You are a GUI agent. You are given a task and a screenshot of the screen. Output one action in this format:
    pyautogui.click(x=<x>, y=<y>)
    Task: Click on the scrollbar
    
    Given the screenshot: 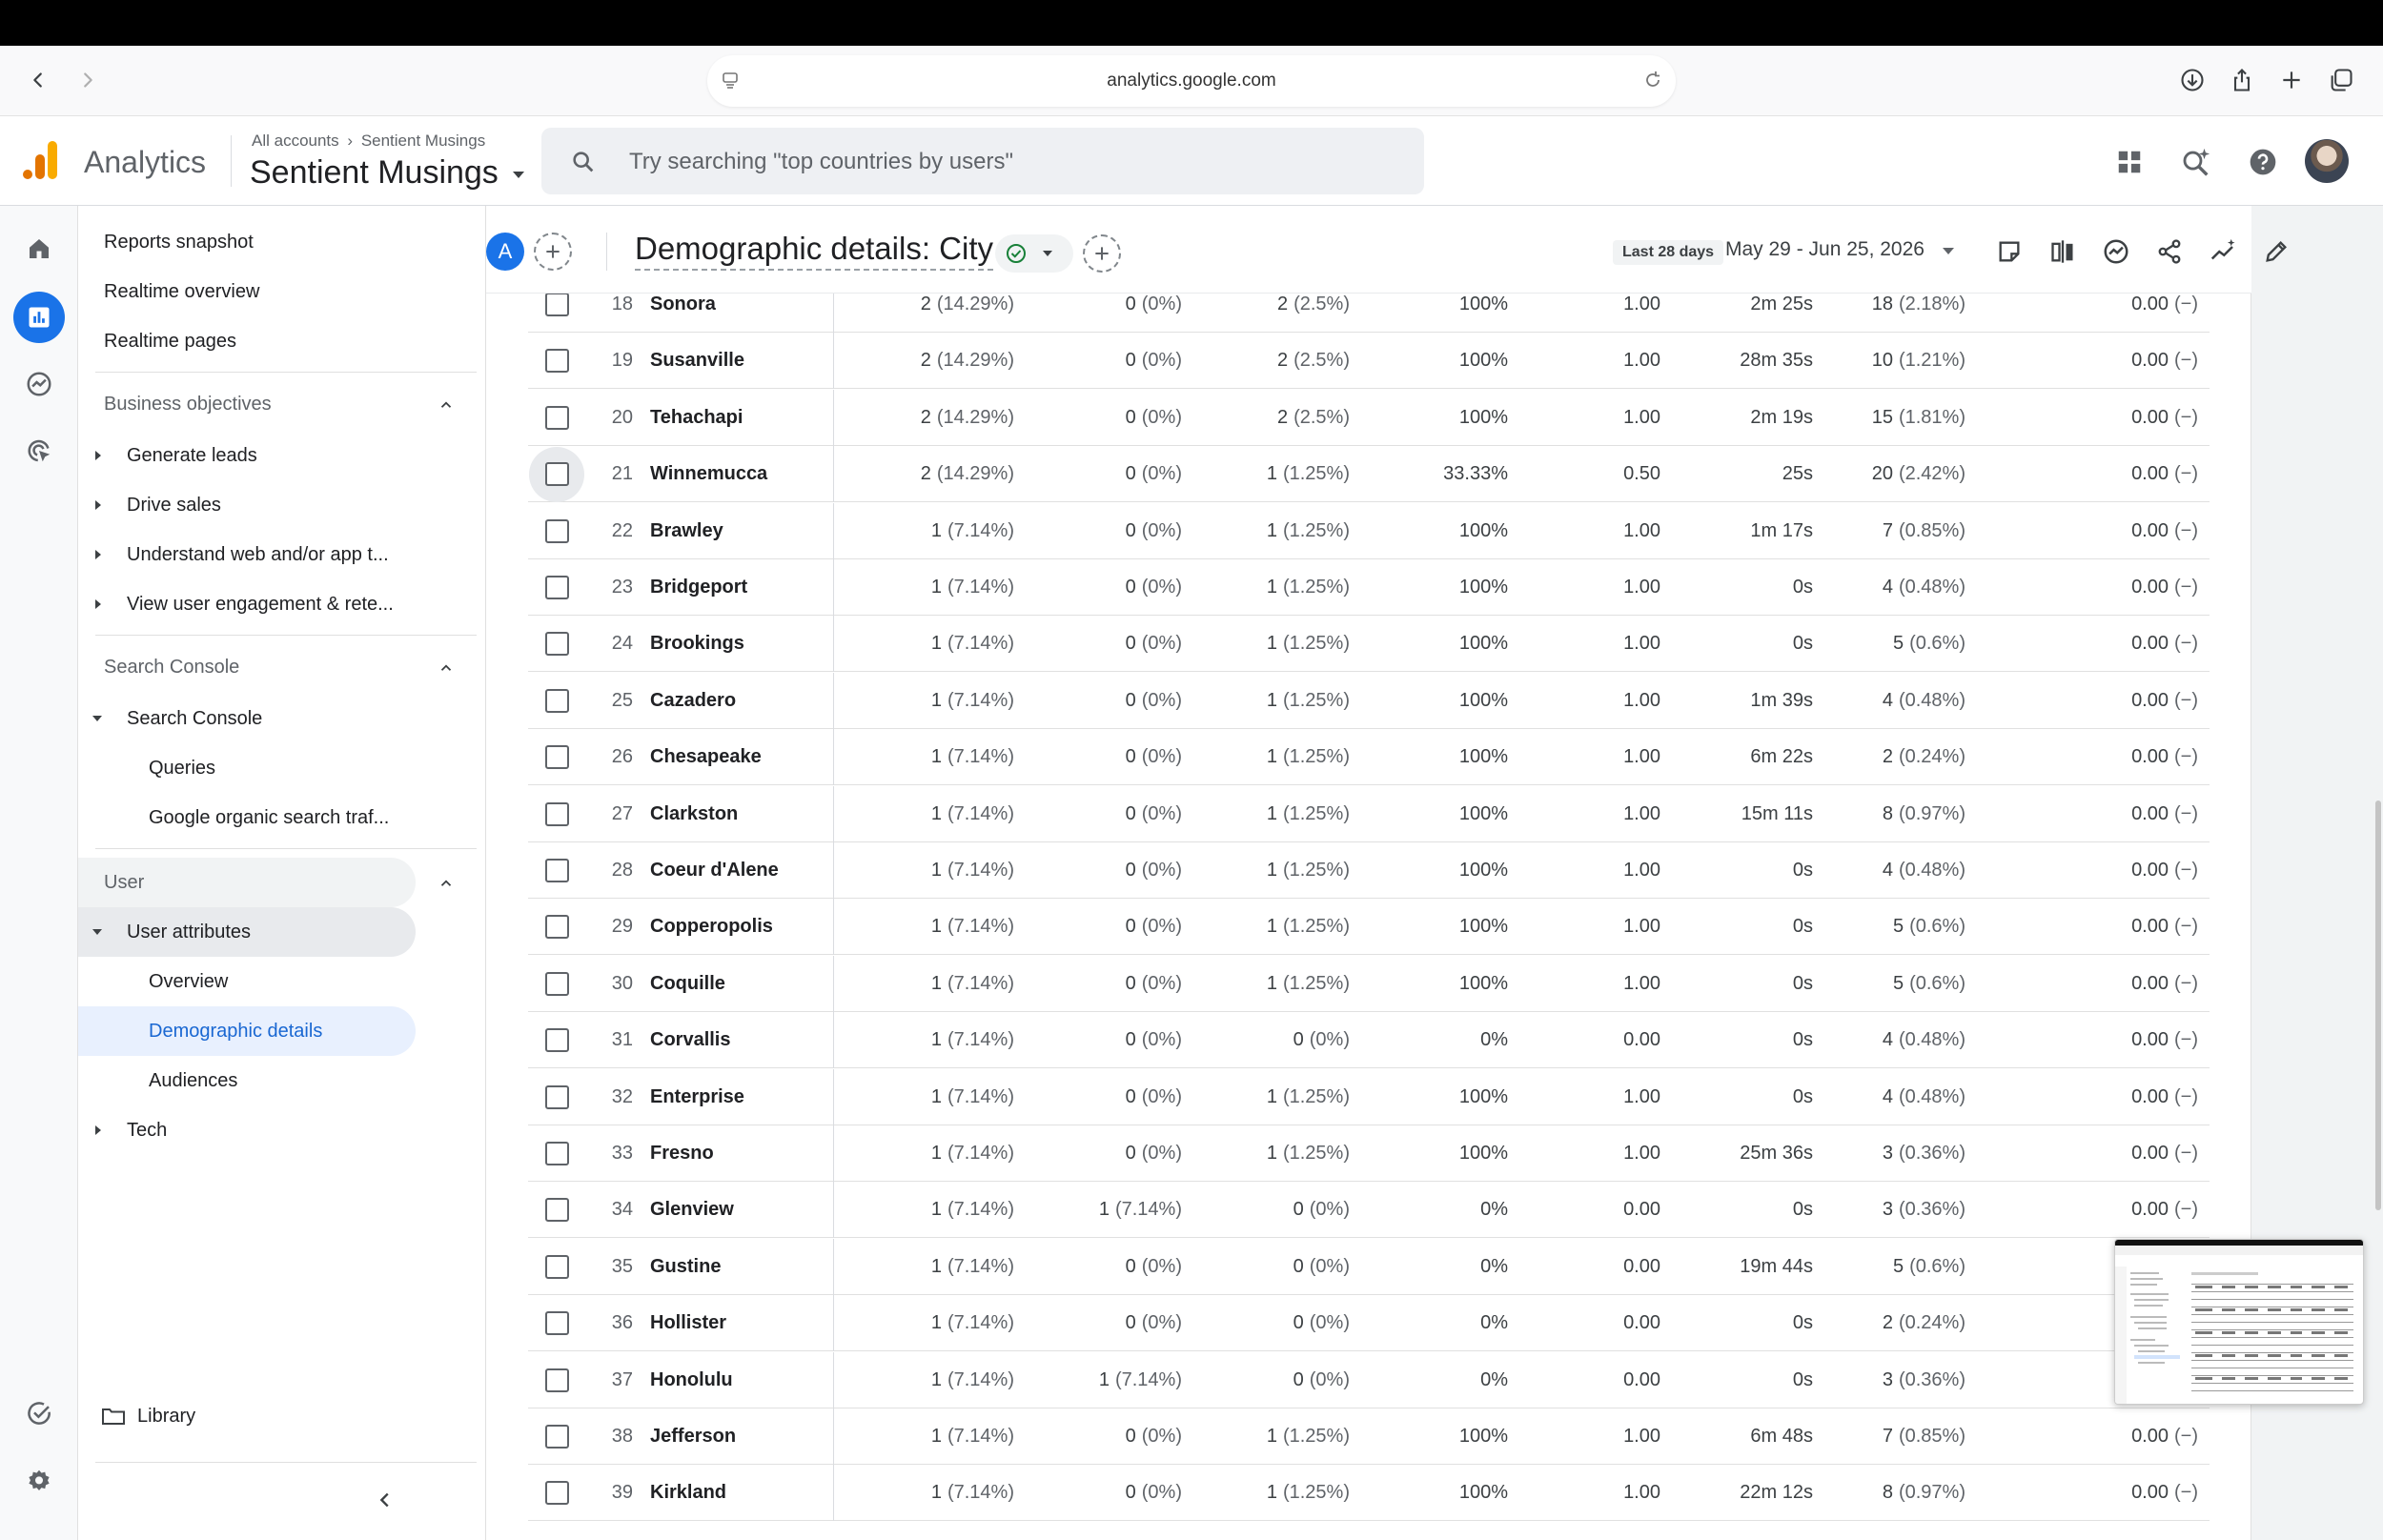 What is the action you would take?
    pyautogui.click(x=2378, y=1005)
    